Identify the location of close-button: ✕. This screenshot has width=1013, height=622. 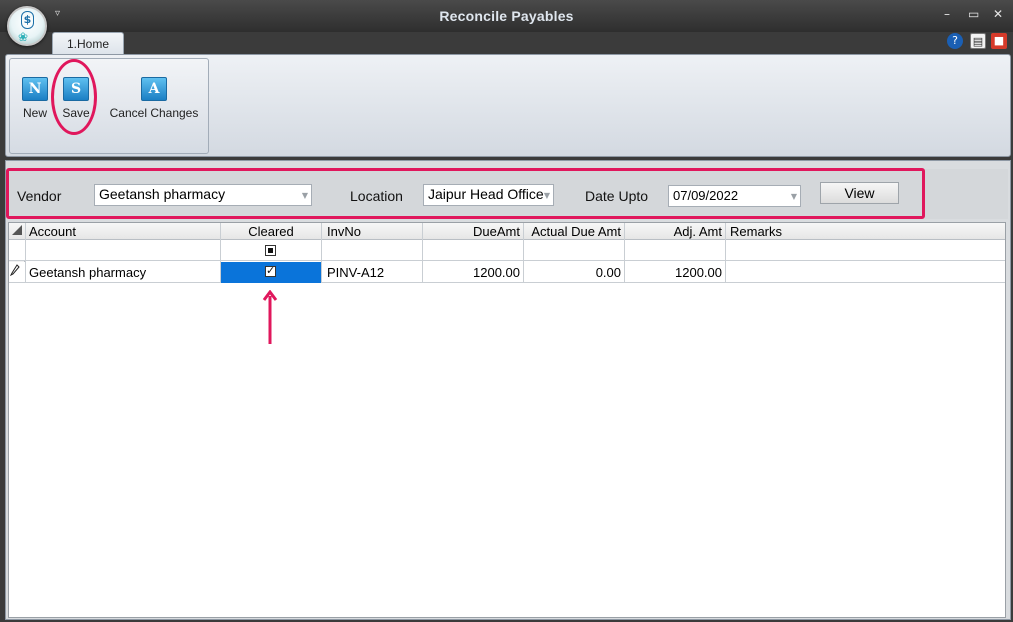
(998, 14).